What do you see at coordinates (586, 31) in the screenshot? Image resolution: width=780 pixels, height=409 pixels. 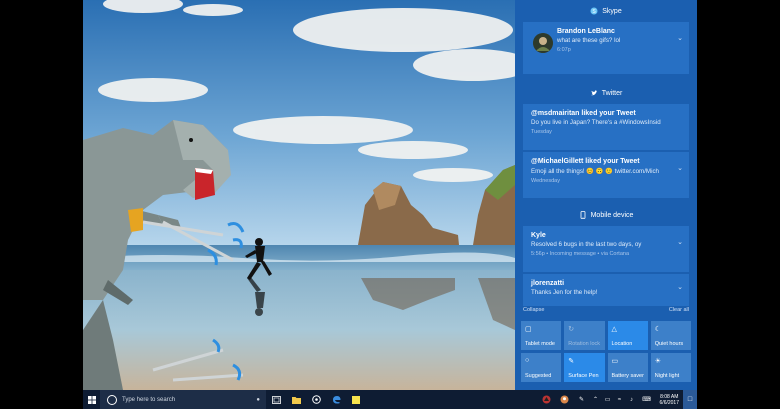 I see `notification-sender: Brandon LeBlanc` at bounding box center [586, 31].